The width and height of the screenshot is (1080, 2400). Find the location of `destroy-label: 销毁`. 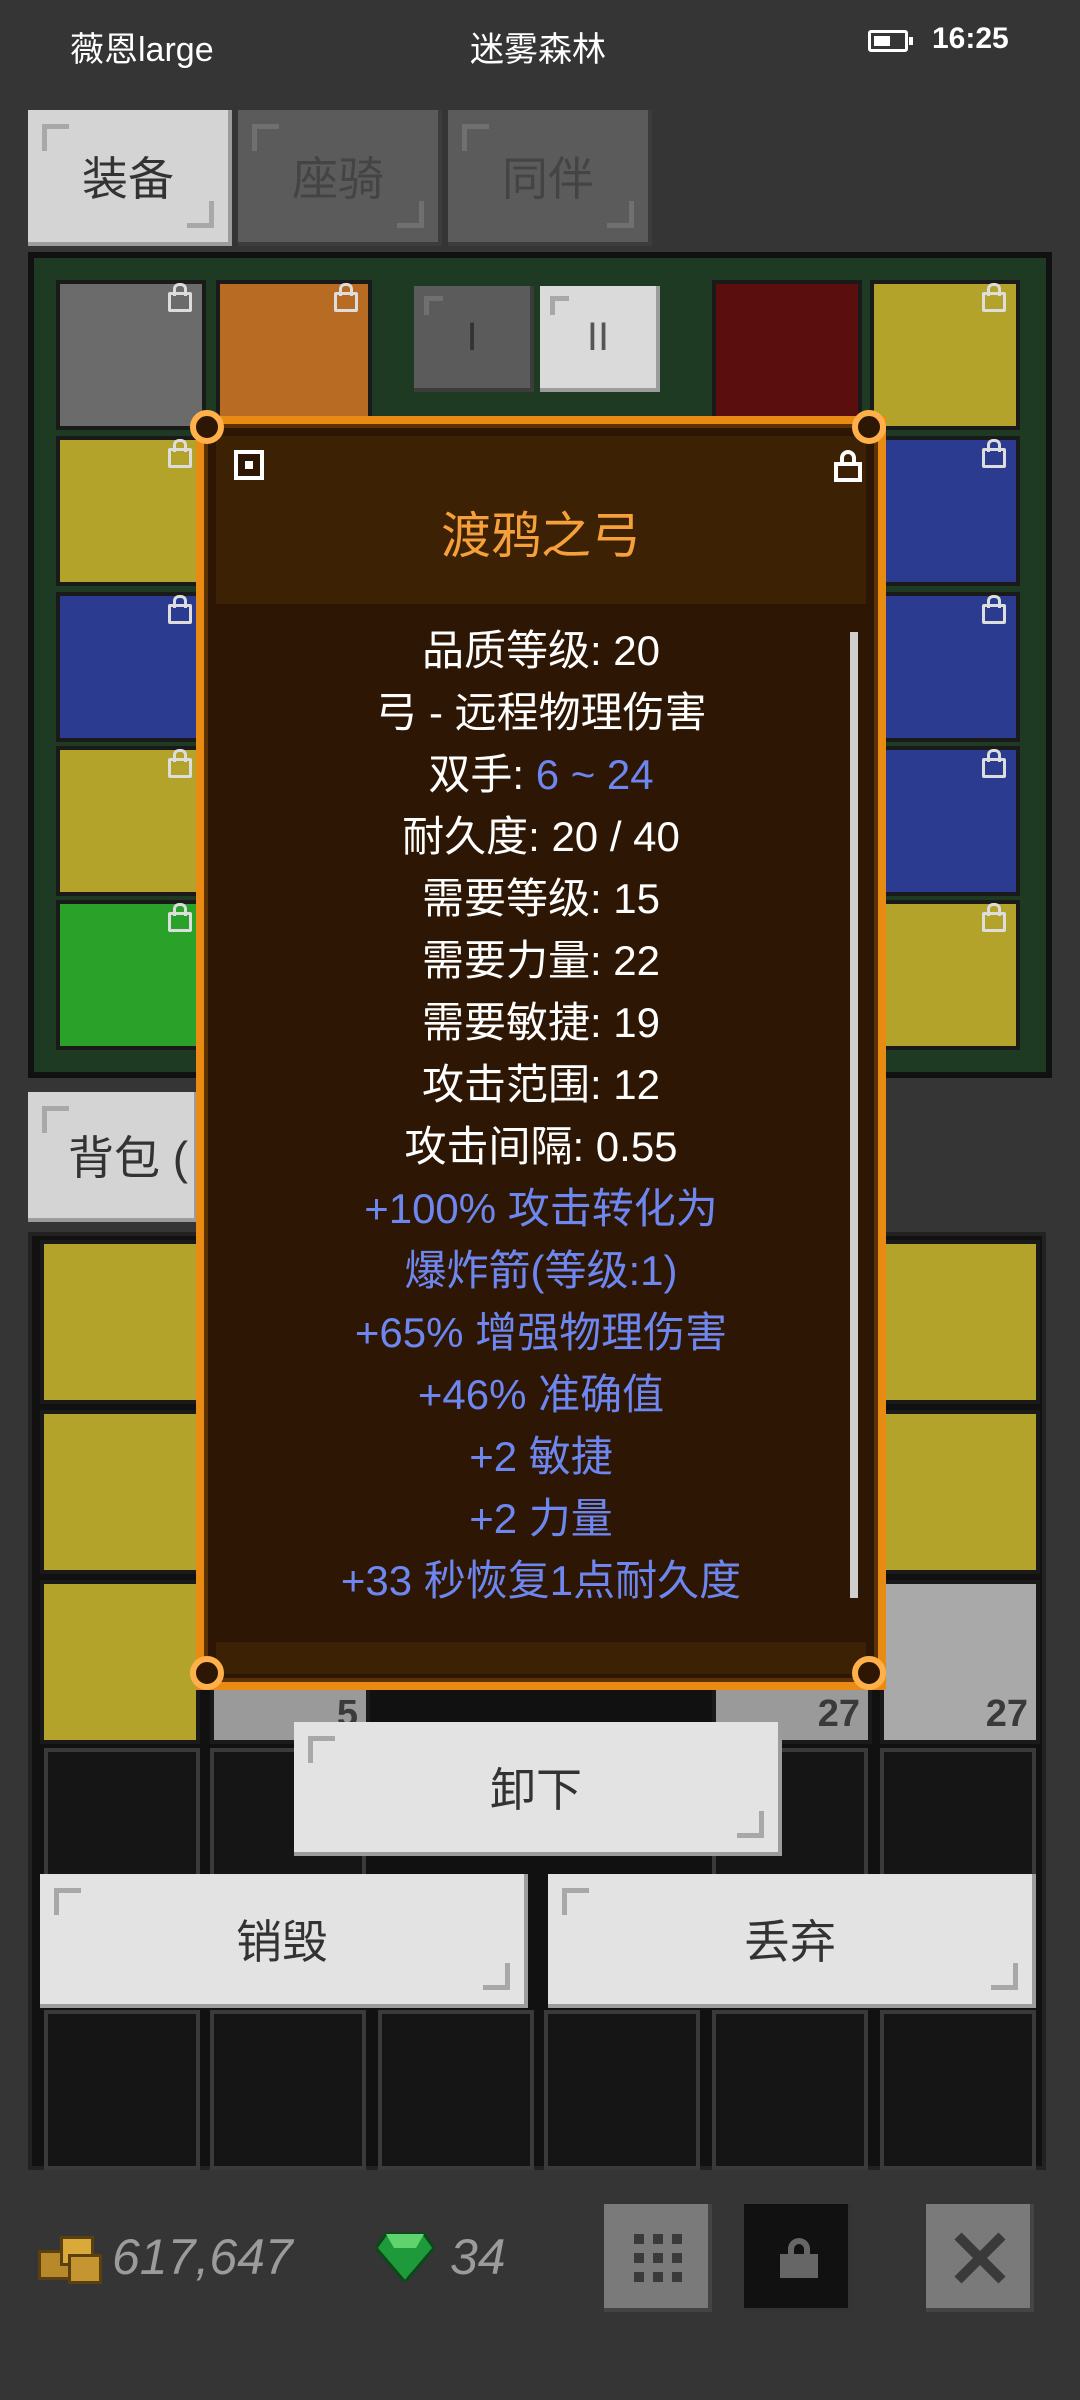

destroy-label: 销毁 is located at coordinates (282, 1942).